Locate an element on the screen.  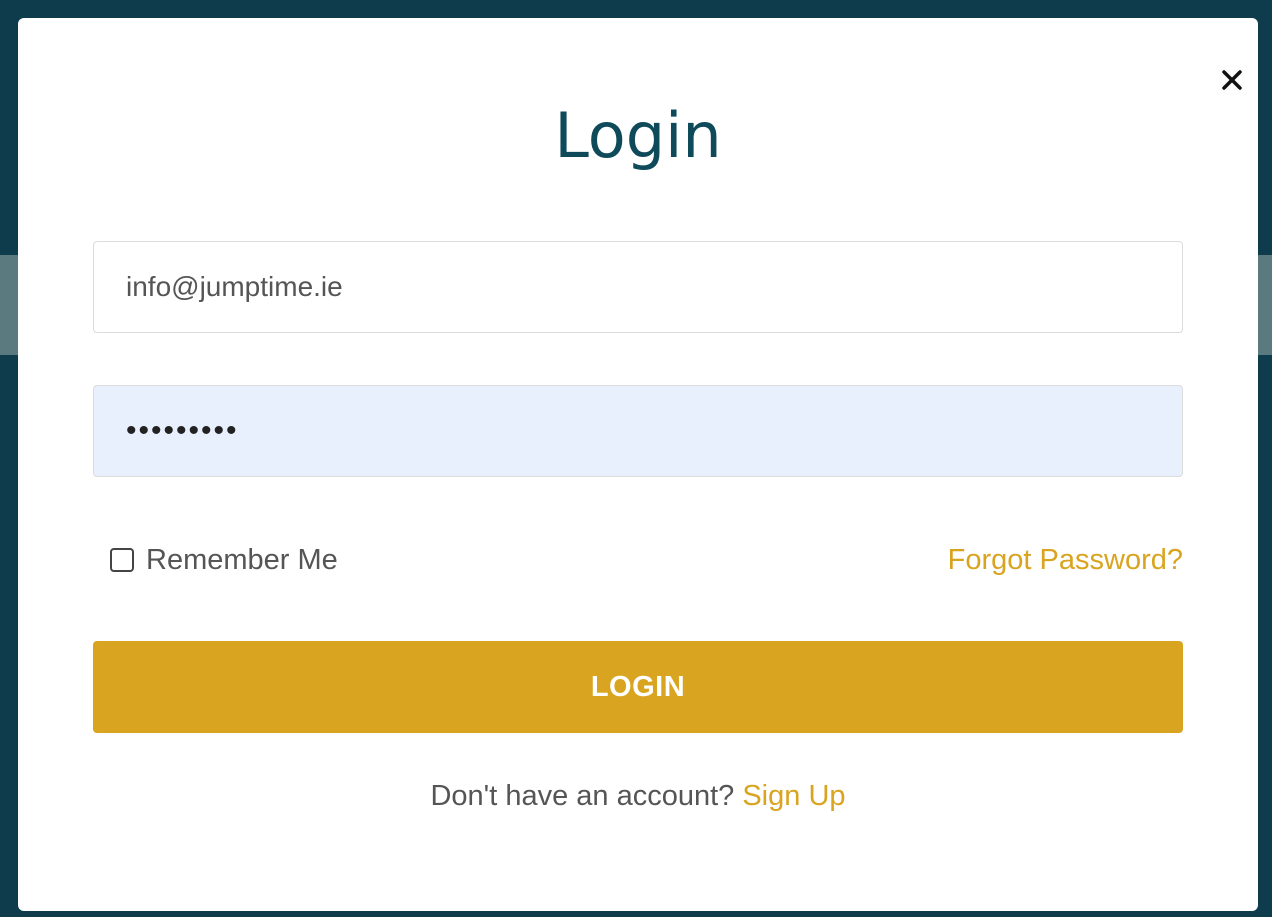
modal-title: Login is located at coordinates (638, 135).